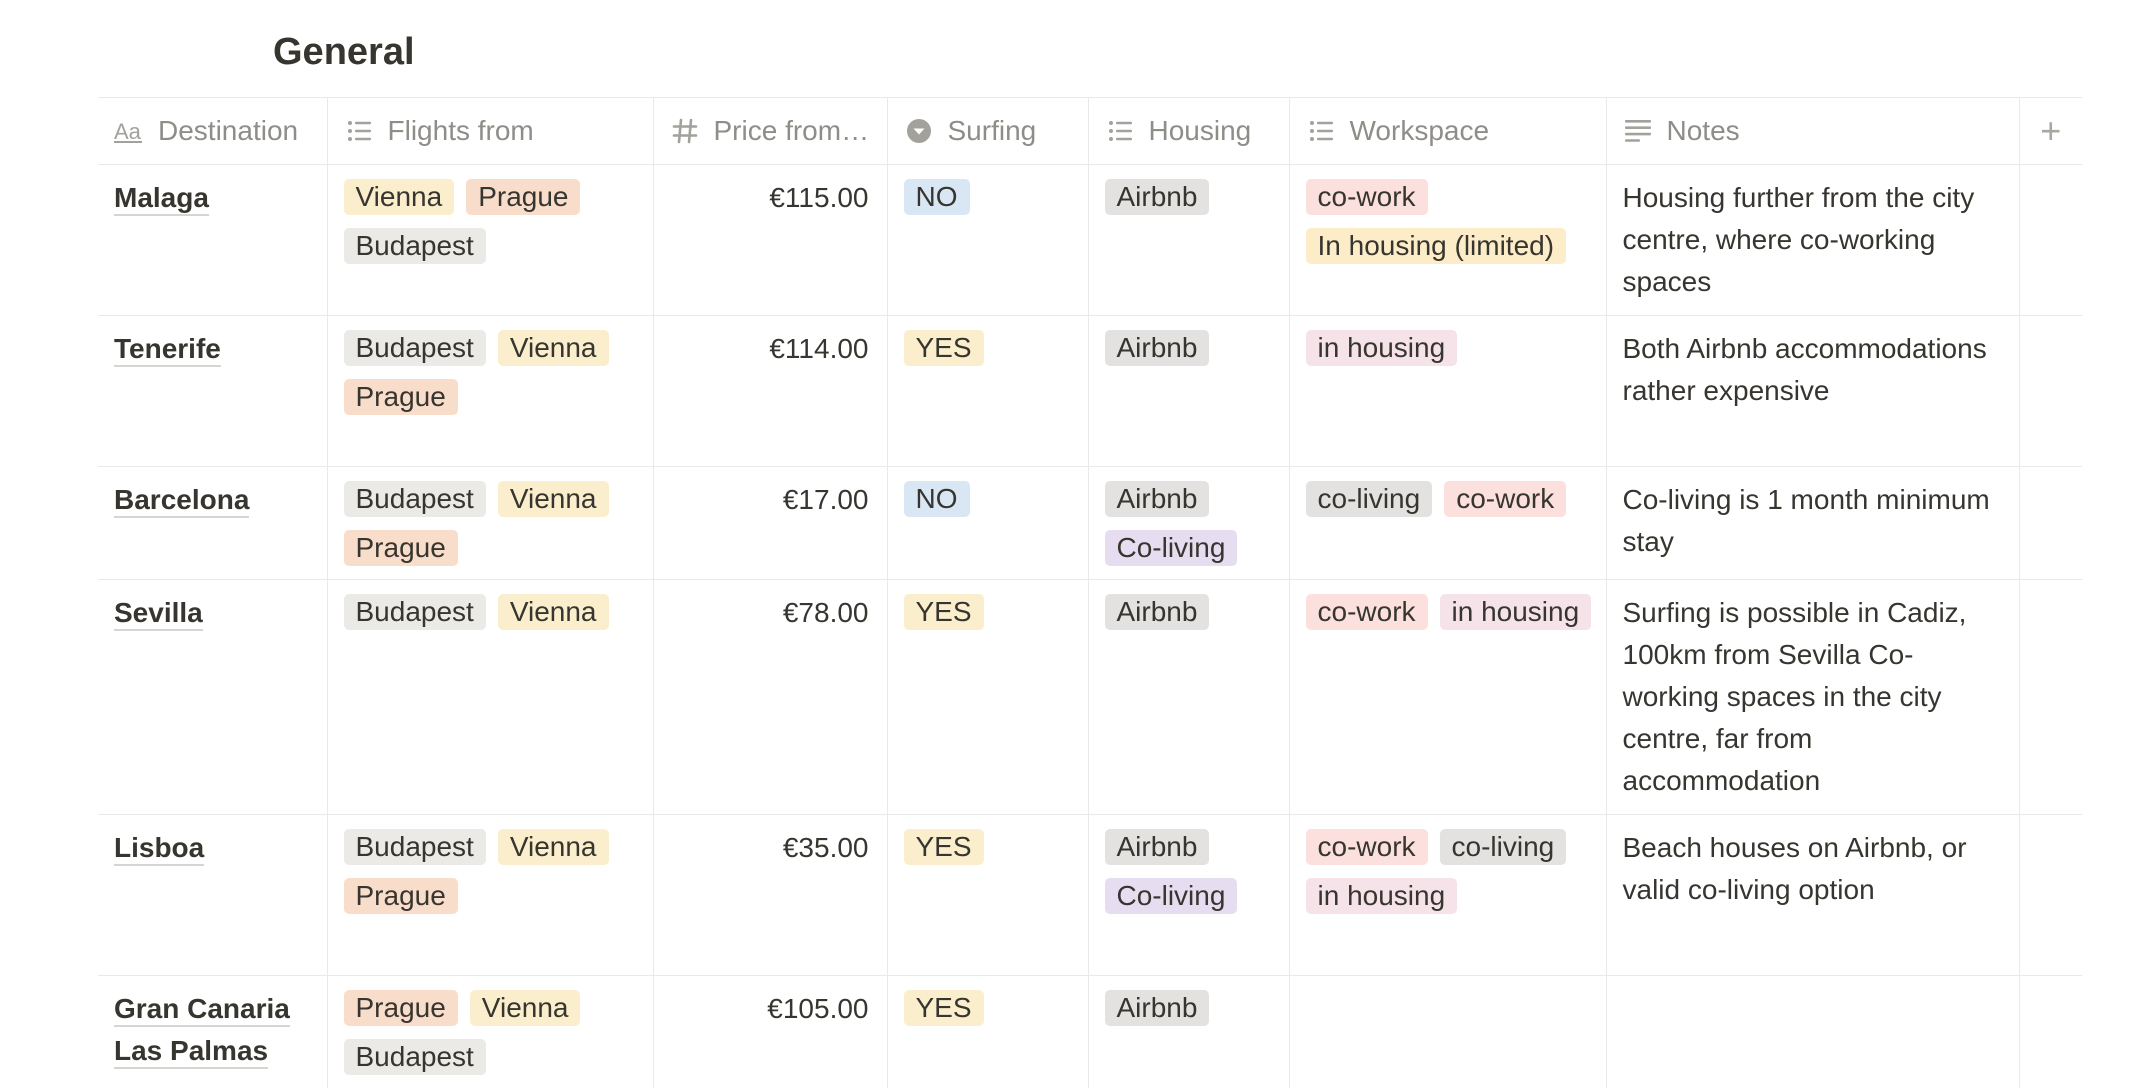 This screenshot has width=2156, height=1088. Describe the element at coordinates (490, 240) in the screenshot. I see `cell-flights: Vienna Prague Budapest` at that location.